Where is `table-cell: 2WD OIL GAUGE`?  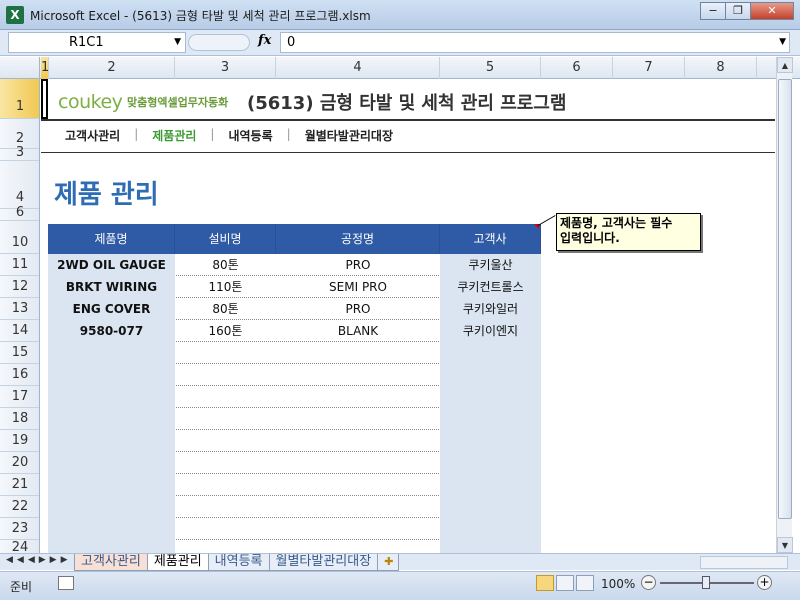 table-cell: 2WD OIL GAUGE is located at coordinates (111, 265).